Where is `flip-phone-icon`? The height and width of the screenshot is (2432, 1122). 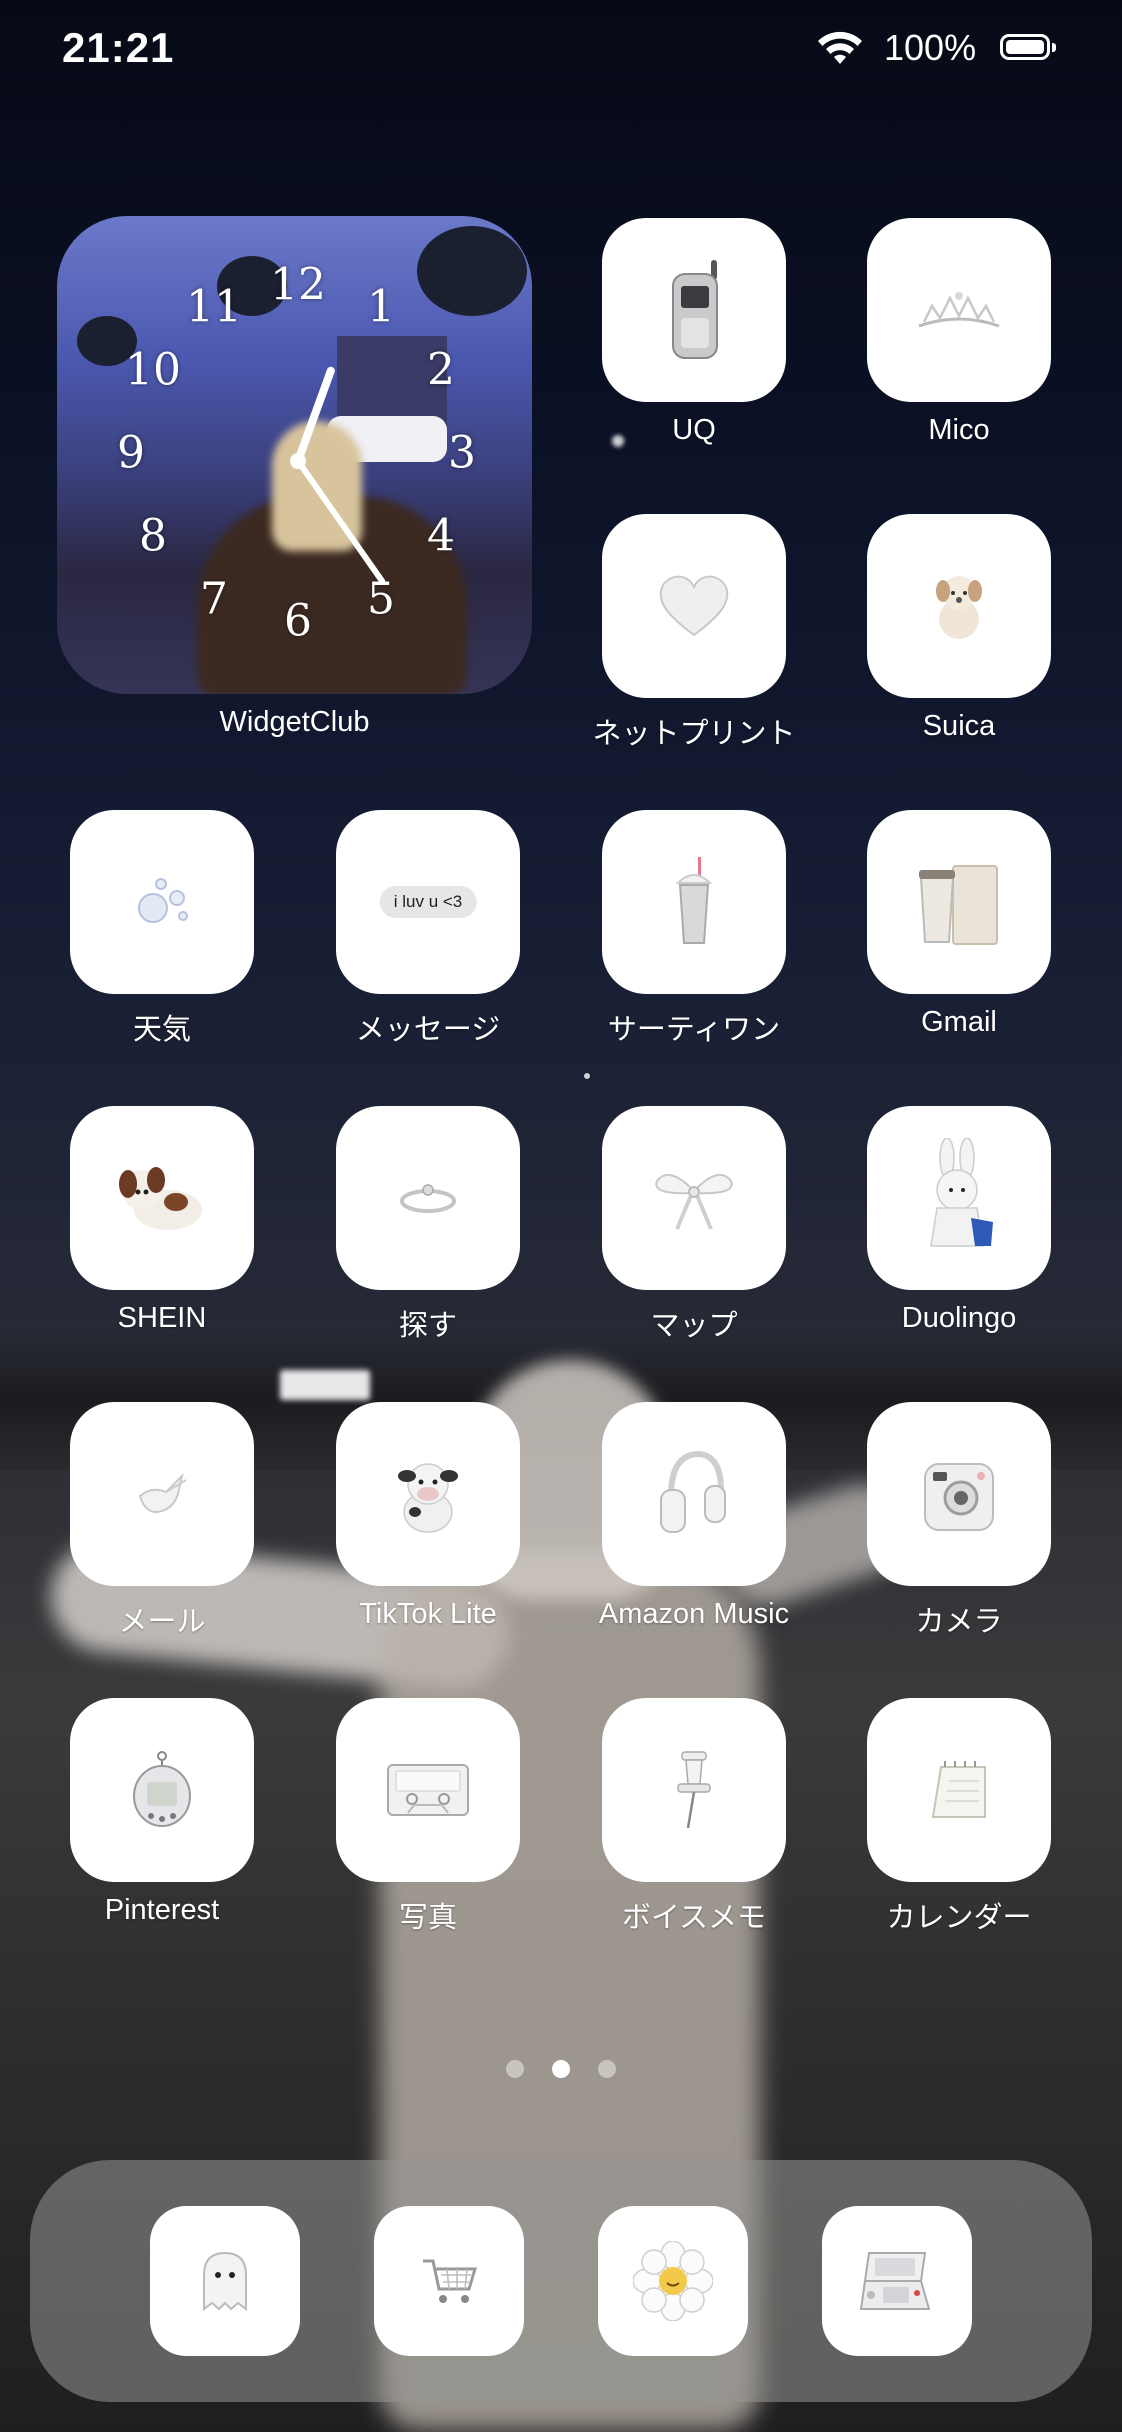
flip-phone-icon is located at coordinates (695, 309).